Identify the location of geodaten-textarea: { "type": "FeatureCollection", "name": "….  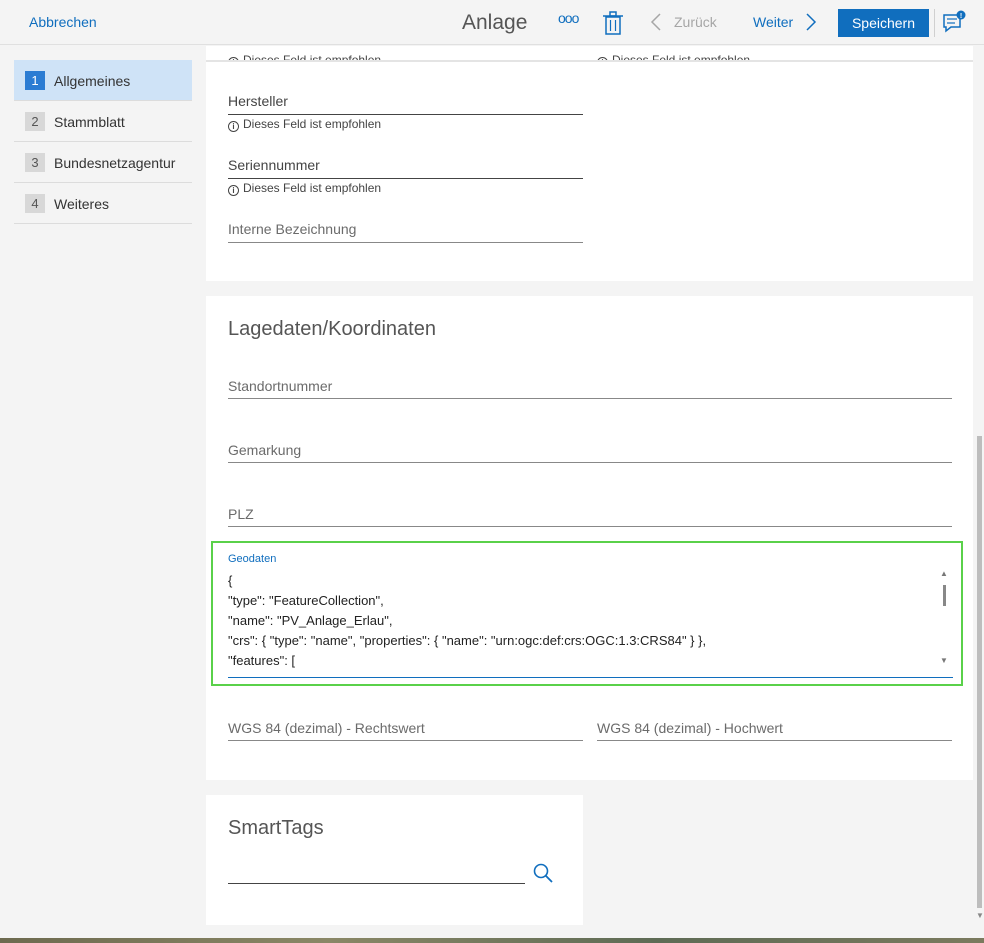
(583, 621).